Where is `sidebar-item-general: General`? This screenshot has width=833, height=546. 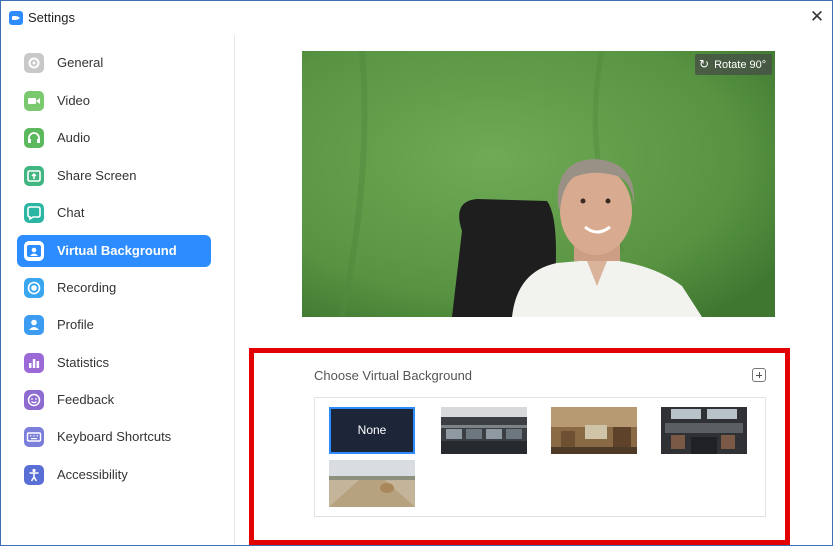
sidebar-item-general: General is located at coordinates (114, 63).